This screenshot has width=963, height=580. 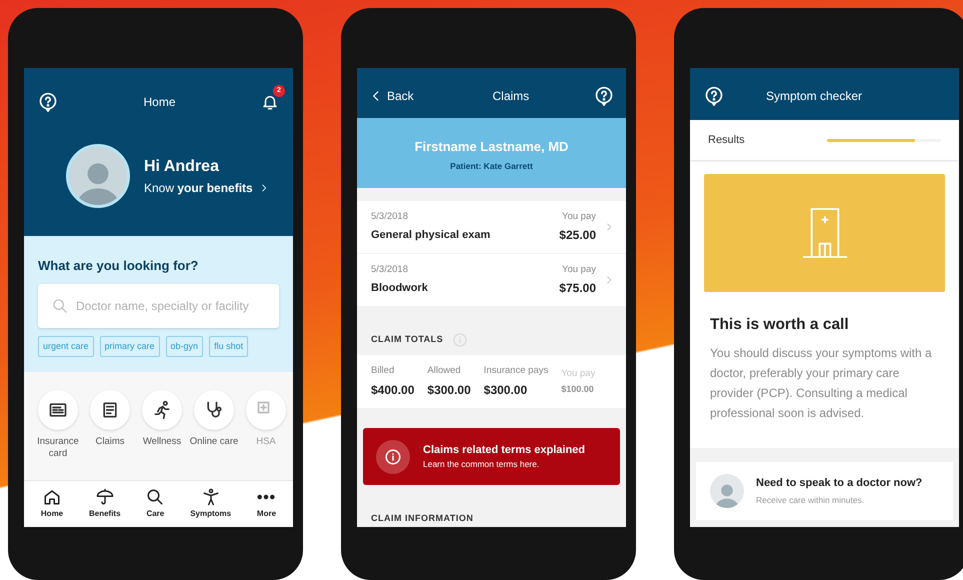 What do you see at coordinates (211, 497) in the screenshot?
I see `person-stretching-icon` at bounding box center [211, 497].